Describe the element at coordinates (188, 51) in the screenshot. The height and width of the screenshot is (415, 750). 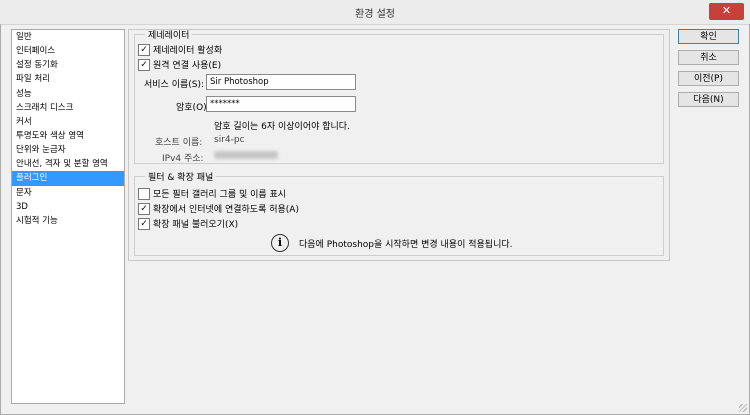
I see `generator-enable-label: 제네레이터 활성화` at that location.